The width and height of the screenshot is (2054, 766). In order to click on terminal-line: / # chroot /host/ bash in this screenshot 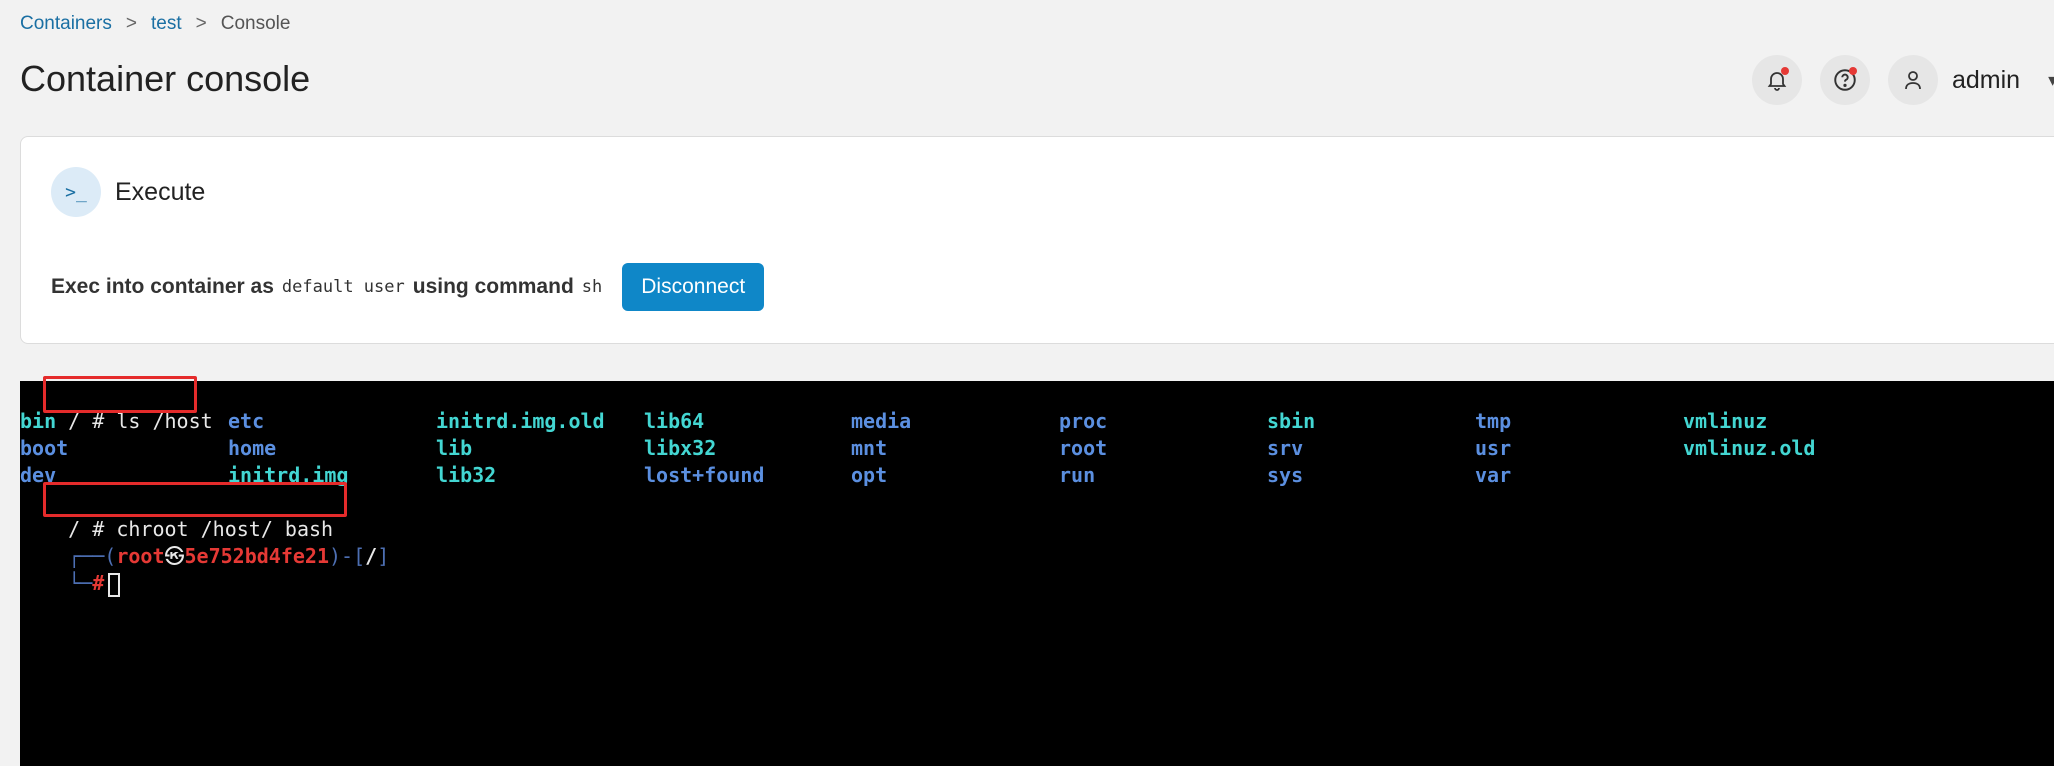, I will do `click(176, 515)`.